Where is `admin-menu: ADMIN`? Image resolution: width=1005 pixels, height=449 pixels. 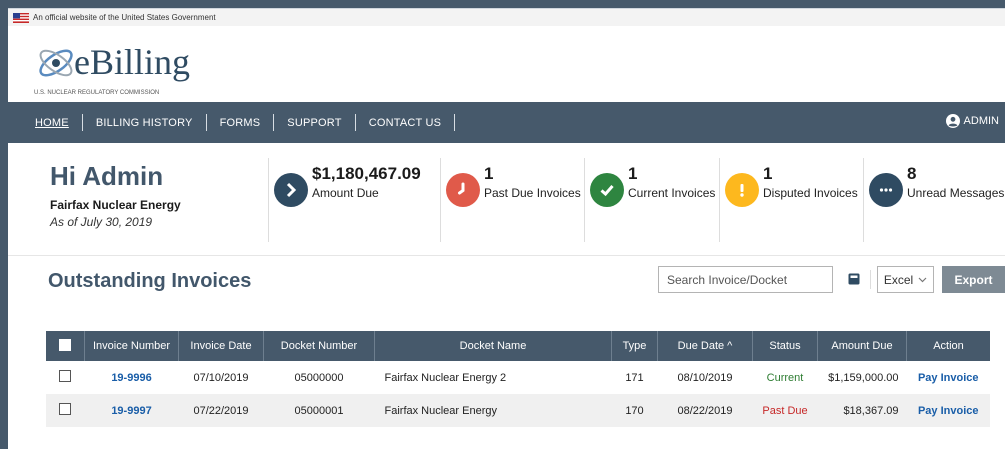 admin-menu: ADMIN is located at coordinates (972, 121).